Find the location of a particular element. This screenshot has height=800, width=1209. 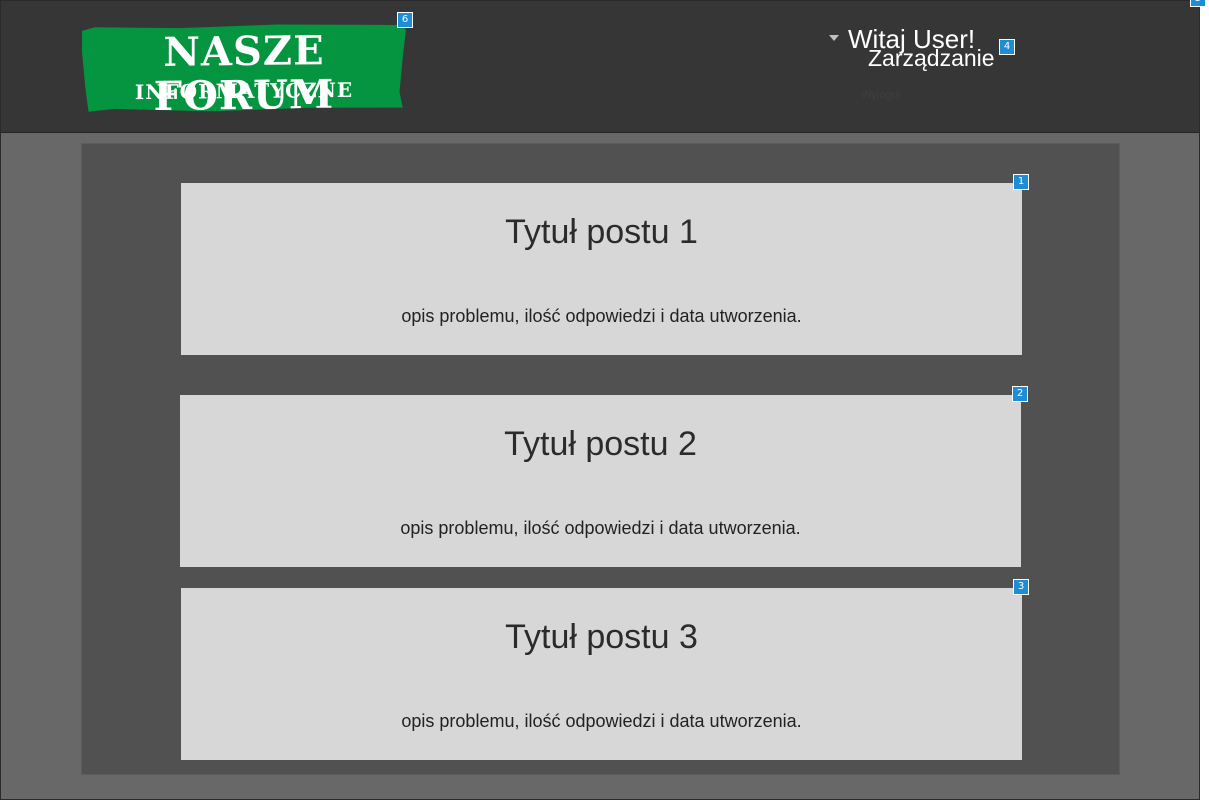

forum-logo: NASZE FORUM INFORMATYCZNE is located at coordinates (244, 67).